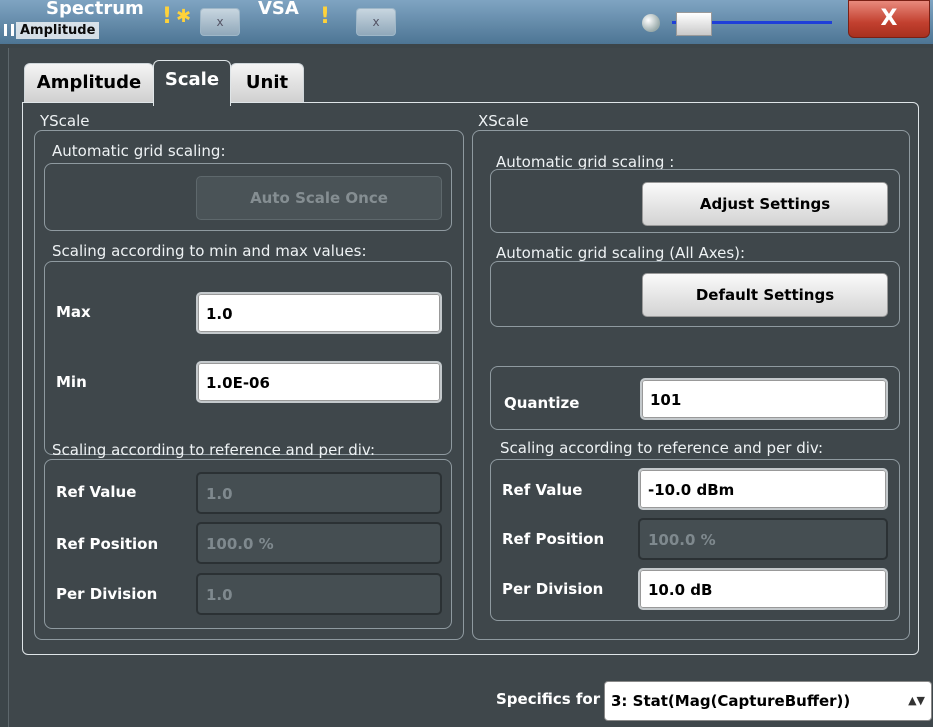 The width and height of the screenshot is (933, 727). What do you see at coordinates (107, 544) in the screenshot?
I see `y-ref-position-label: Ref Position` at bounding box center [107, 544].